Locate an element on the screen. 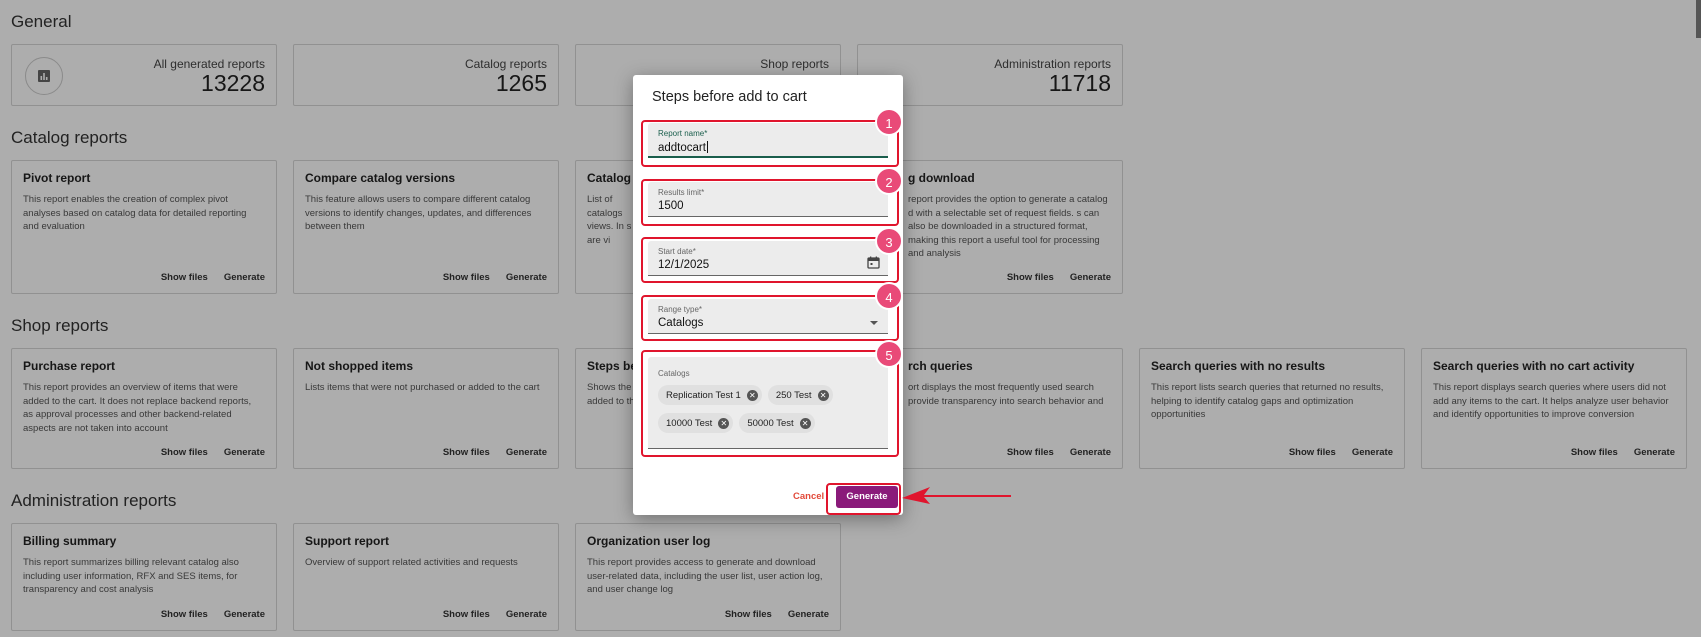 The image size is (1701, 637). step-badge: 3 is located at coordinates (889, 241).